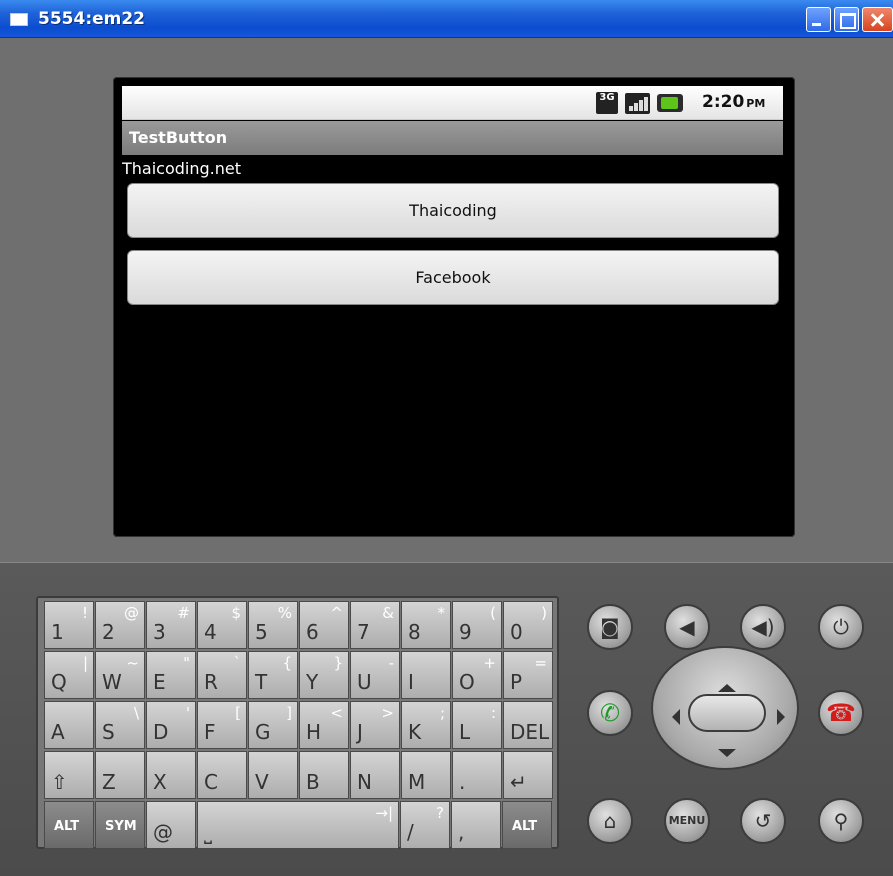 Image resolution: width=893 pixels, height=876 pixels. What do you see at coordinates (160, 782) in the screenshot?
I see `key-label: X` at bounding box center [160, 782].